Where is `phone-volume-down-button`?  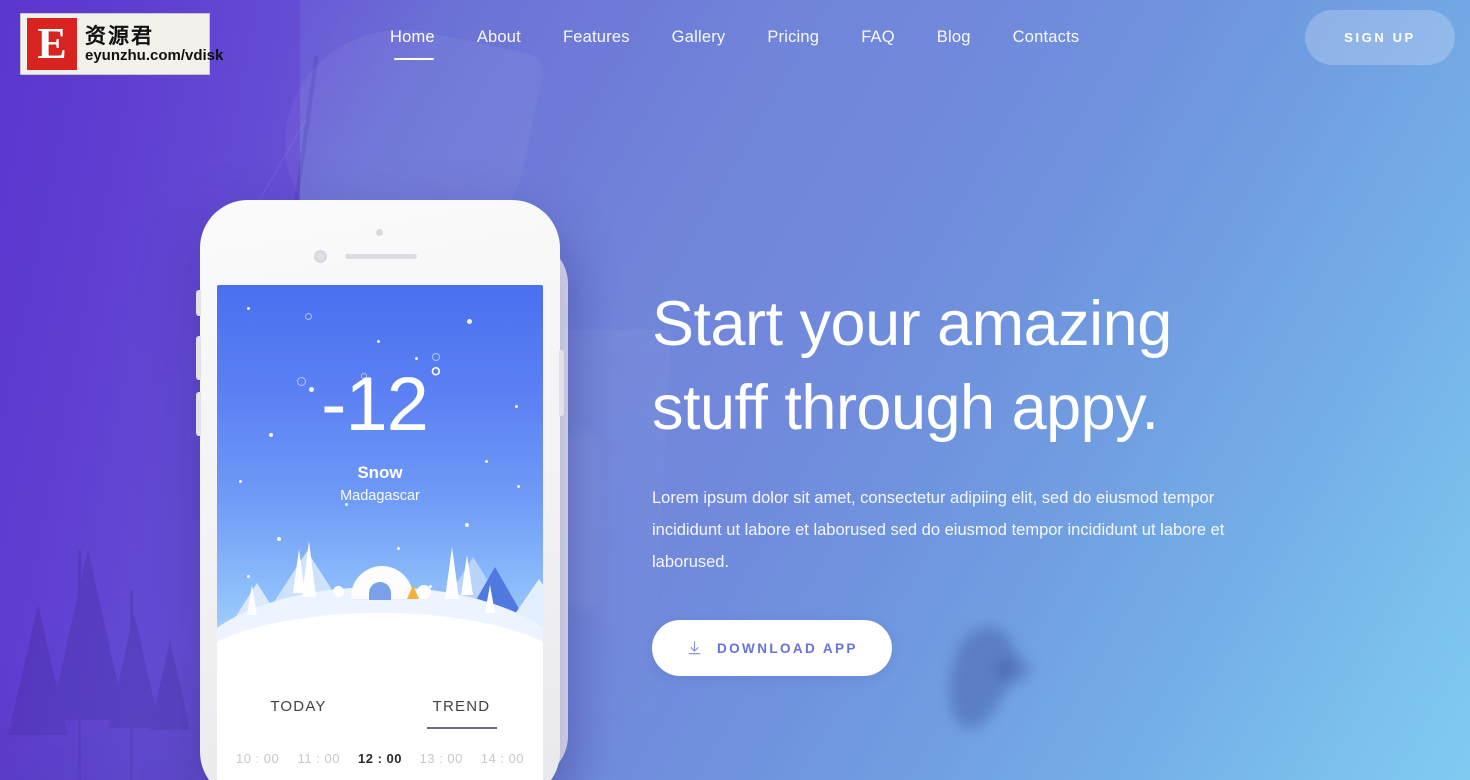 phone-volume-down-button is located at coordinates (198, 414).